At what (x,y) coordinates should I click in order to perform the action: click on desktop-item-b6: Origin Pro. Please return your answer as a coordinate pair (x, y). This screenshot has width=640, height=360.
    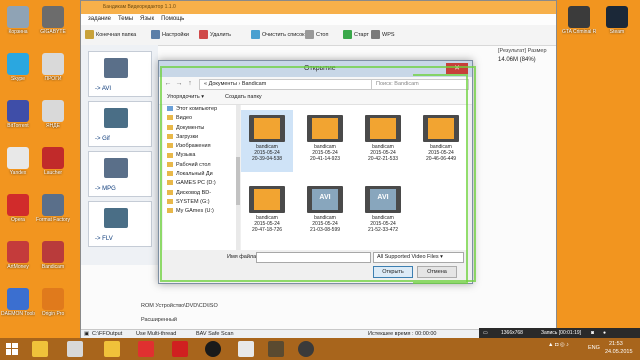
    Looking at the image, I should click on (53, 302).